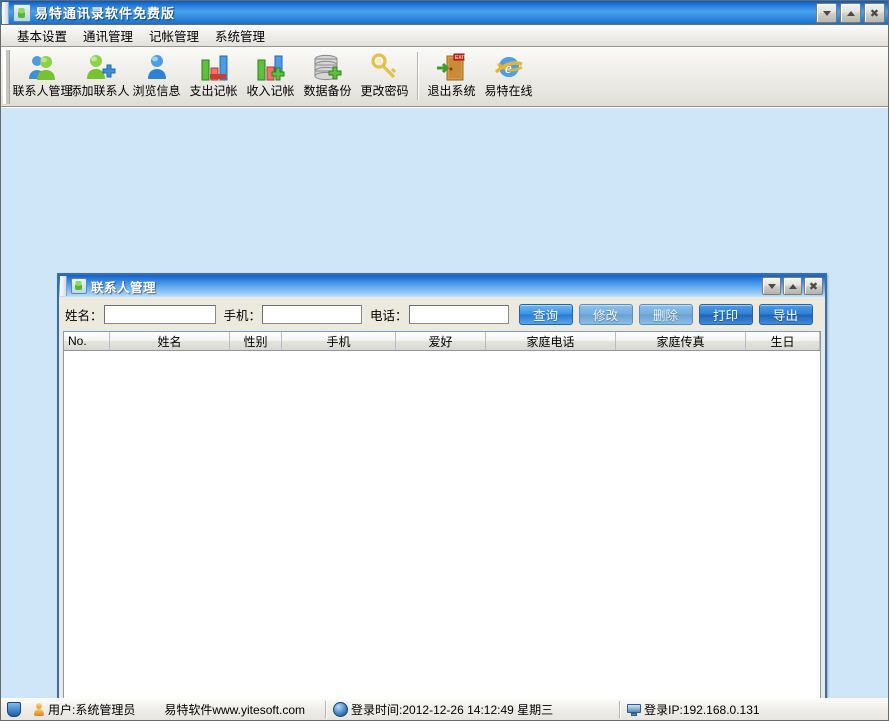 The width and height of the screenshot is (889, 721). What do you see at coordinates (665, 314) in the screenshot?
I see `delete-button: 删除` at bounding box center [665, 314].